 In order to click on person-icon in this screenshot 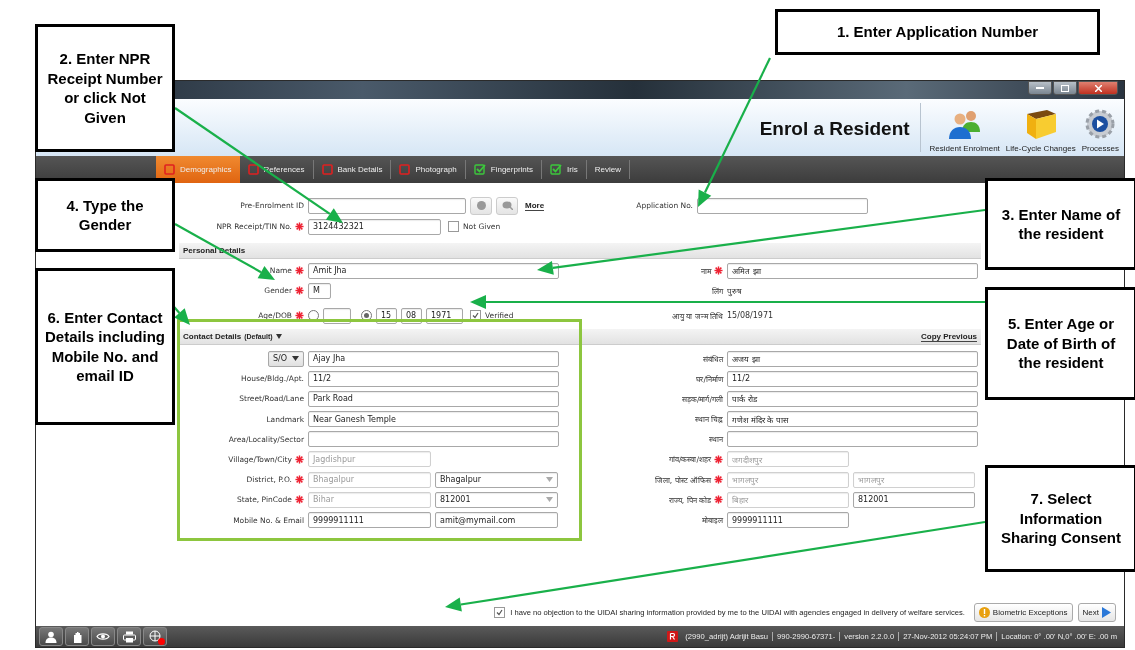, I will do `click(51, 636)`.